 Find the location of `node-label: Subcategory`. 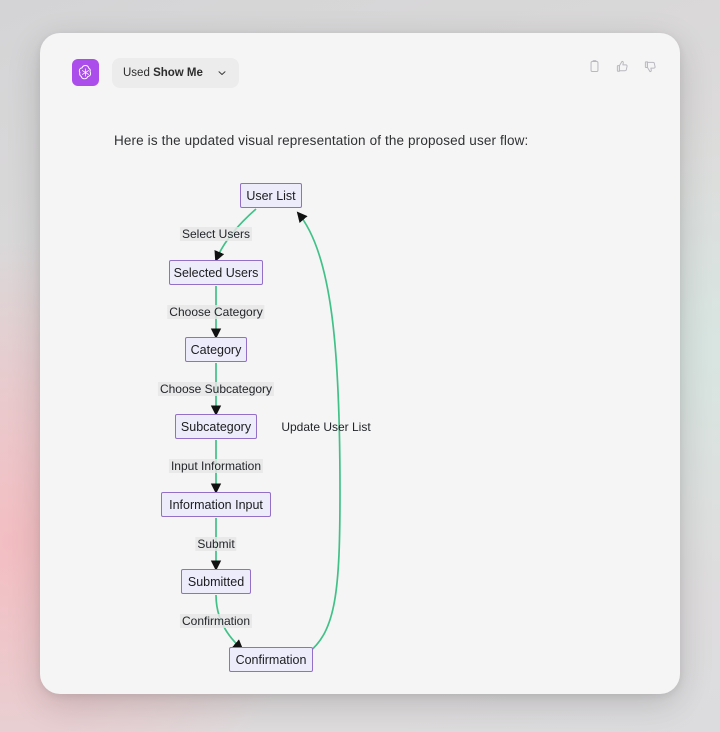

node-label: Subcategory is located at coordinates (216, 426).